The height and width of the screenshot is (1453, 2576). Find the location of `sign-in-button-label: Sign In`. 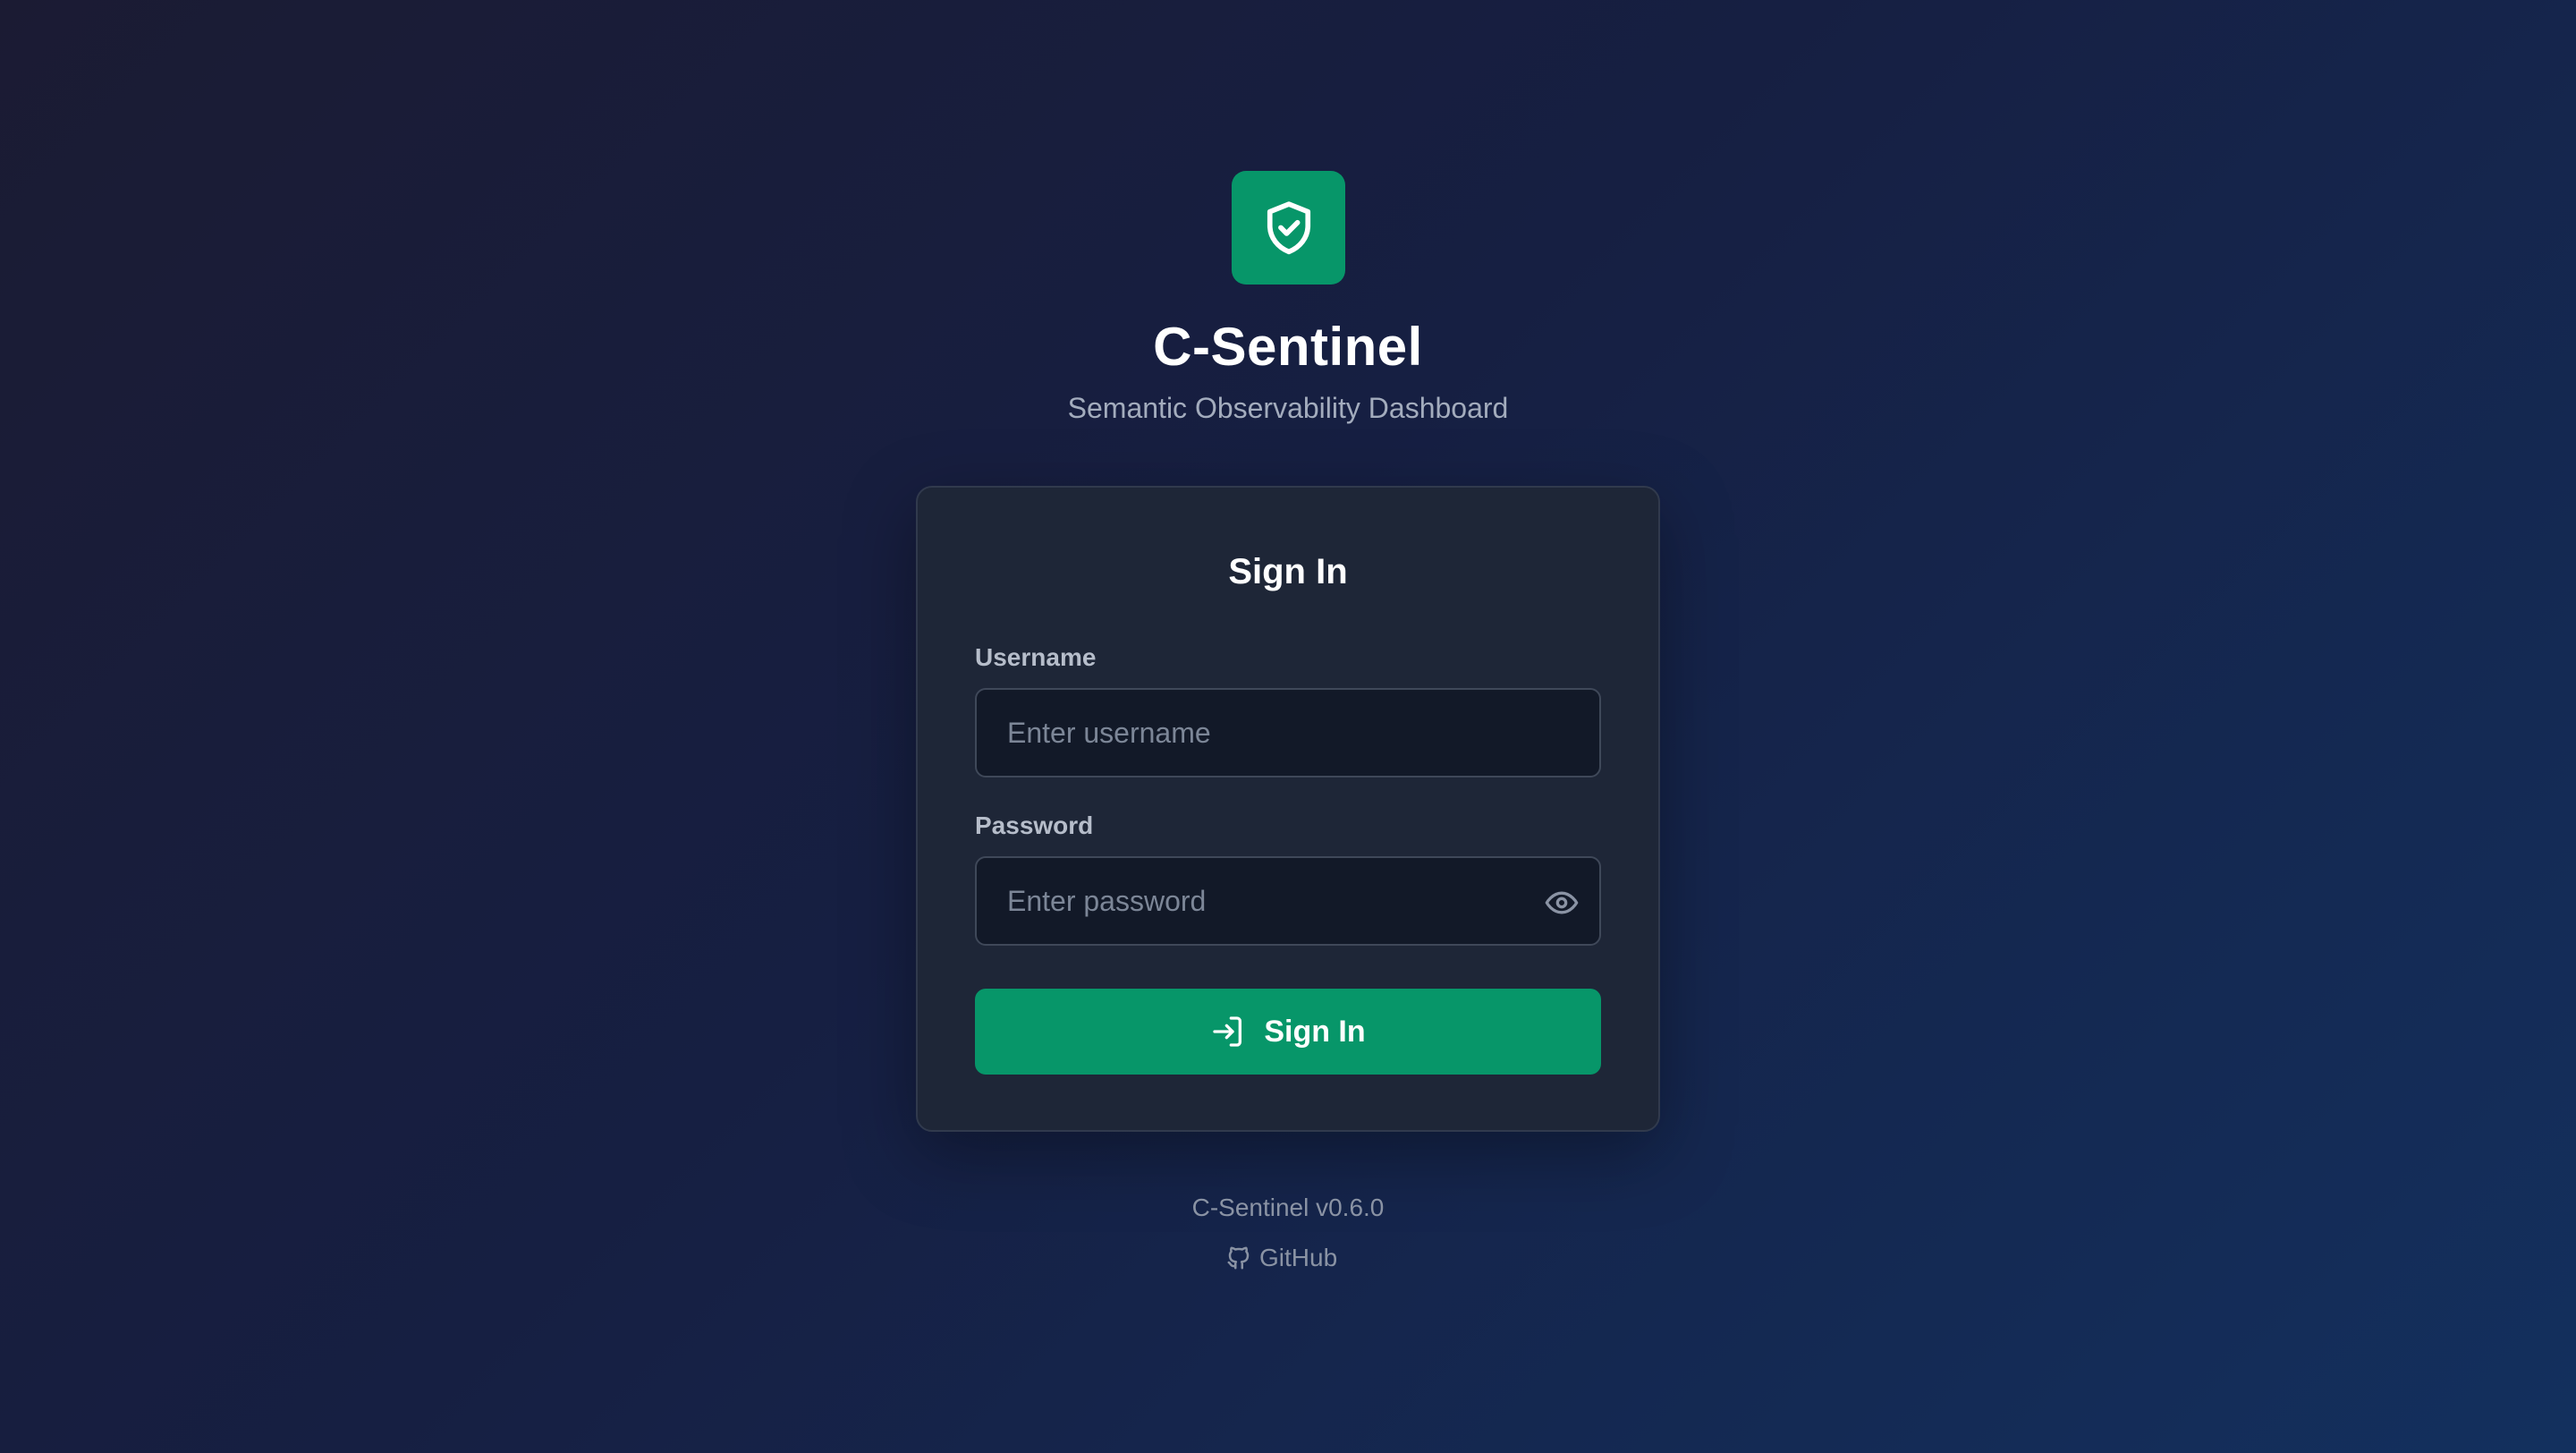

sign-in-button-label: Sign In is located at coordinates (1315, 1032).